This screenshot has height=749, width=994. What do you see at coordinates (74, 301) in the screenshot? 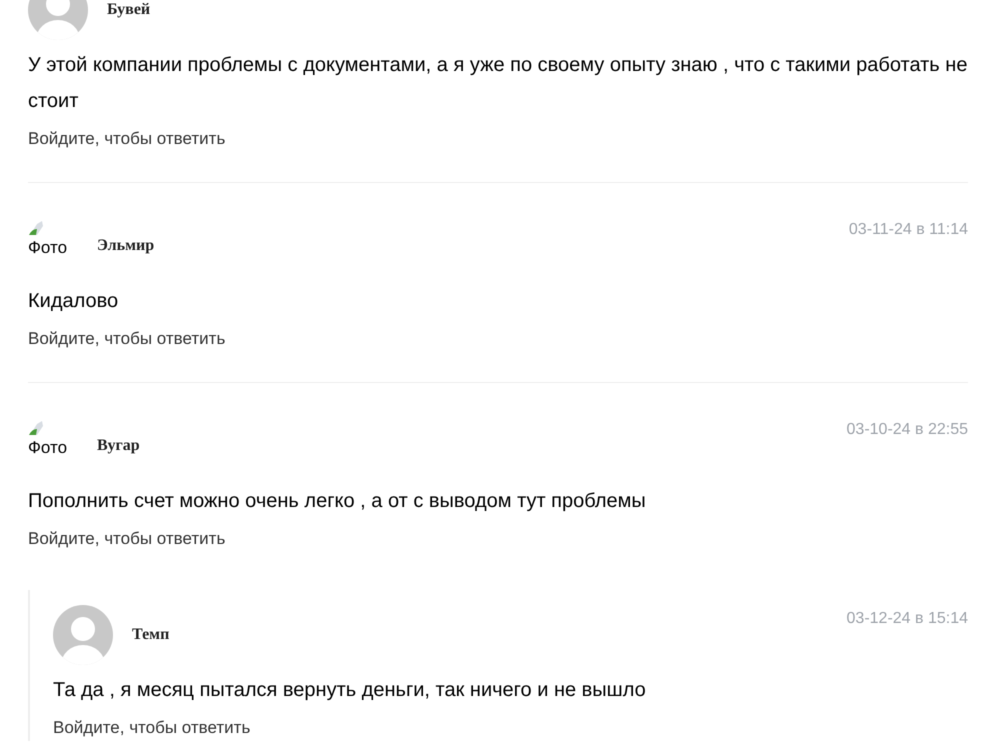
I see `comment-text: Кидалово` at bounding box center [74, 301].